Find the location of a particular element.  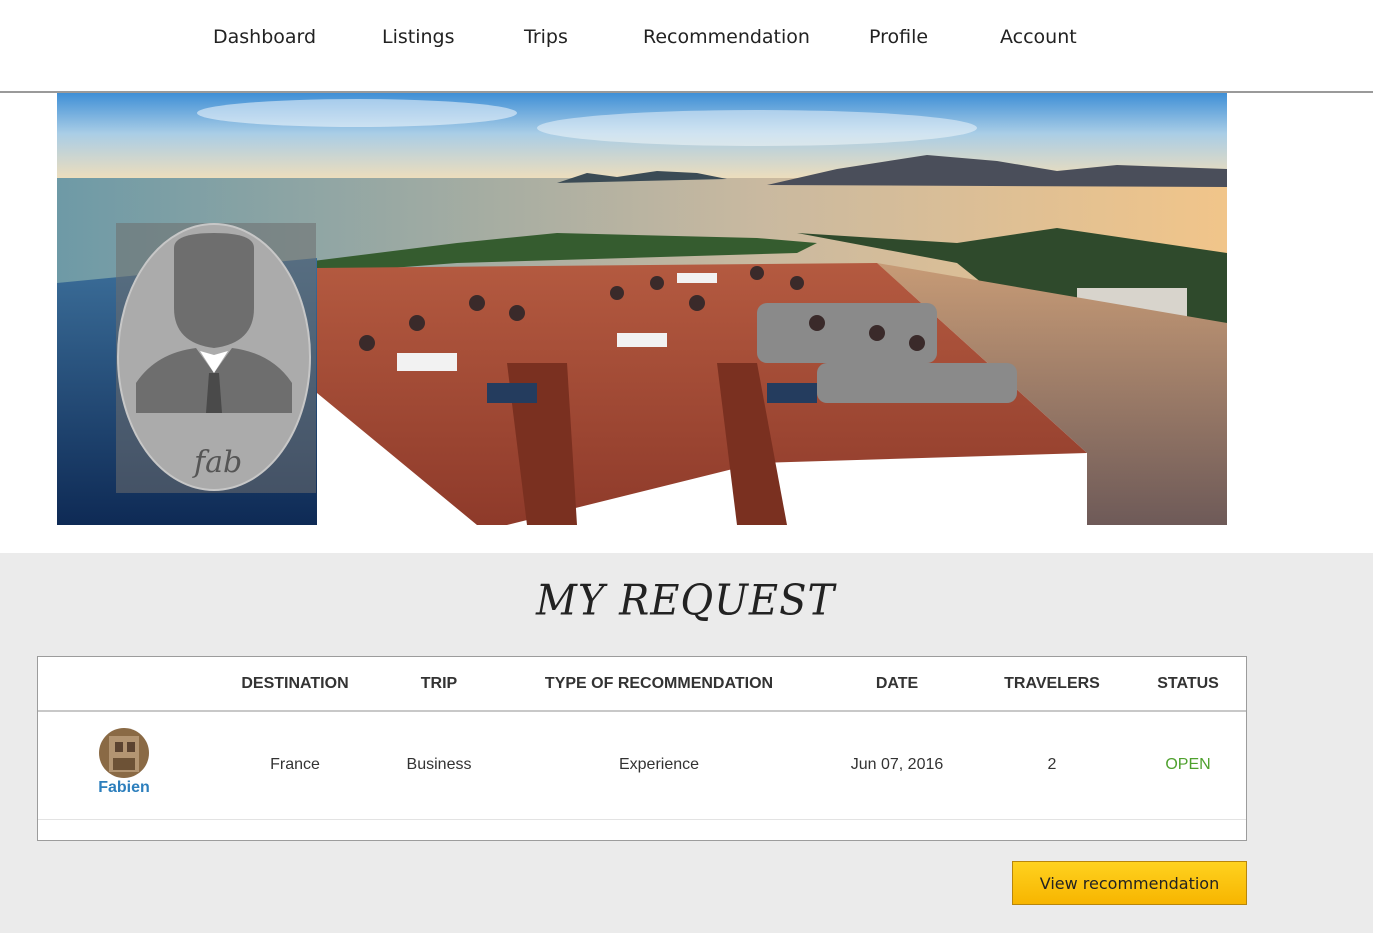

view-recommendation-button: View recommendation is located at coordinates (1129, 883).